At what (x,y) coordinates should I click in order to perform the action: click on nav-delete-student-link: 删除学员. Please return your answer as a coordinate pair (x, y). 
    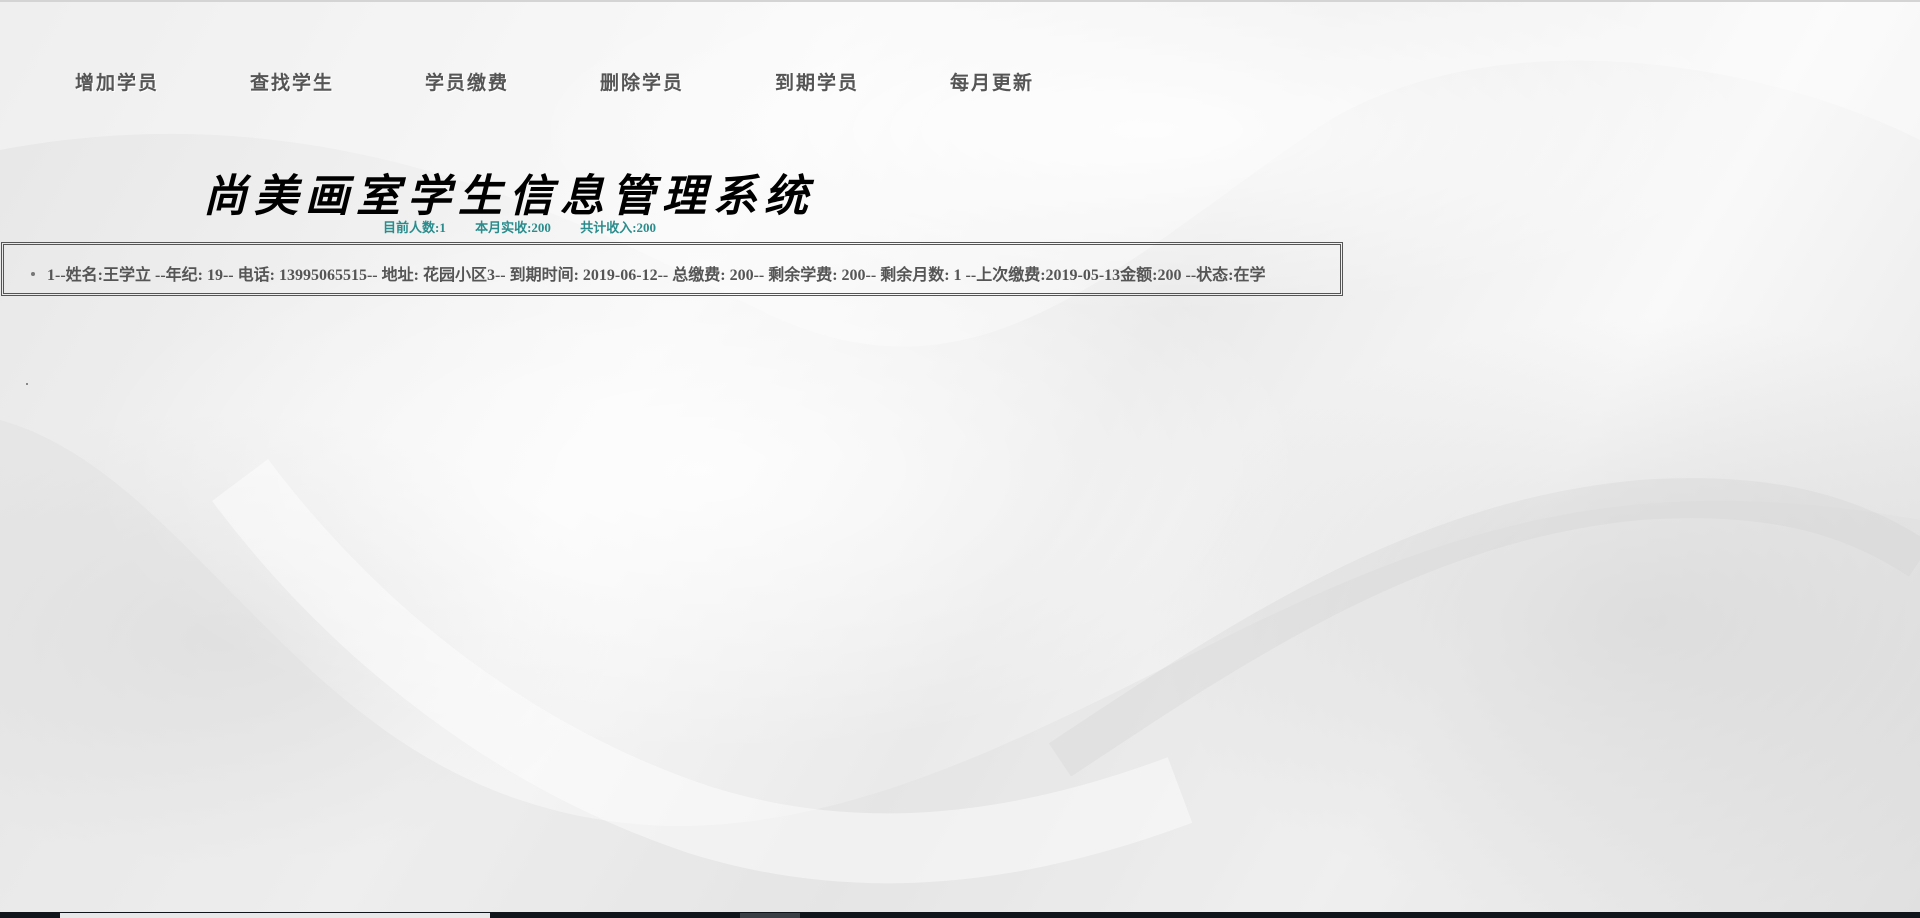
    Looking at the image, I should click on (687, 82).